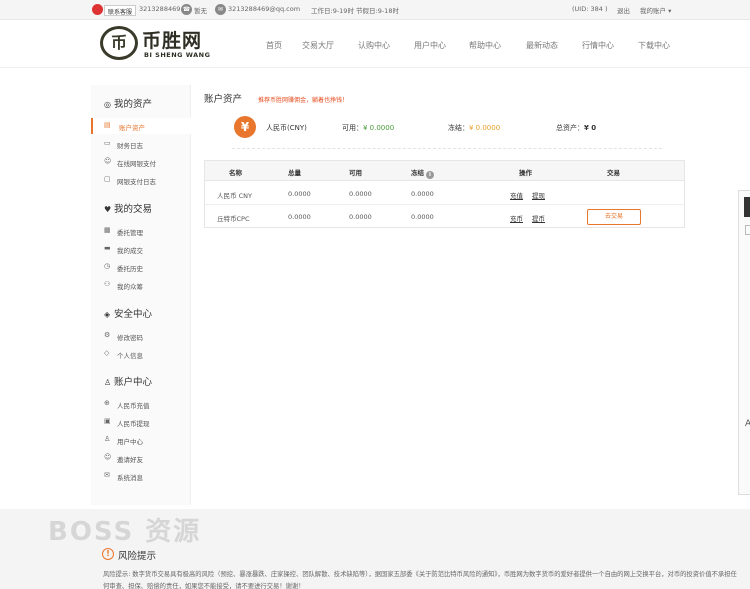  Describe the element at coordinates (119, 43) in the screenshot. I see `logo-mark: 币` at that location.